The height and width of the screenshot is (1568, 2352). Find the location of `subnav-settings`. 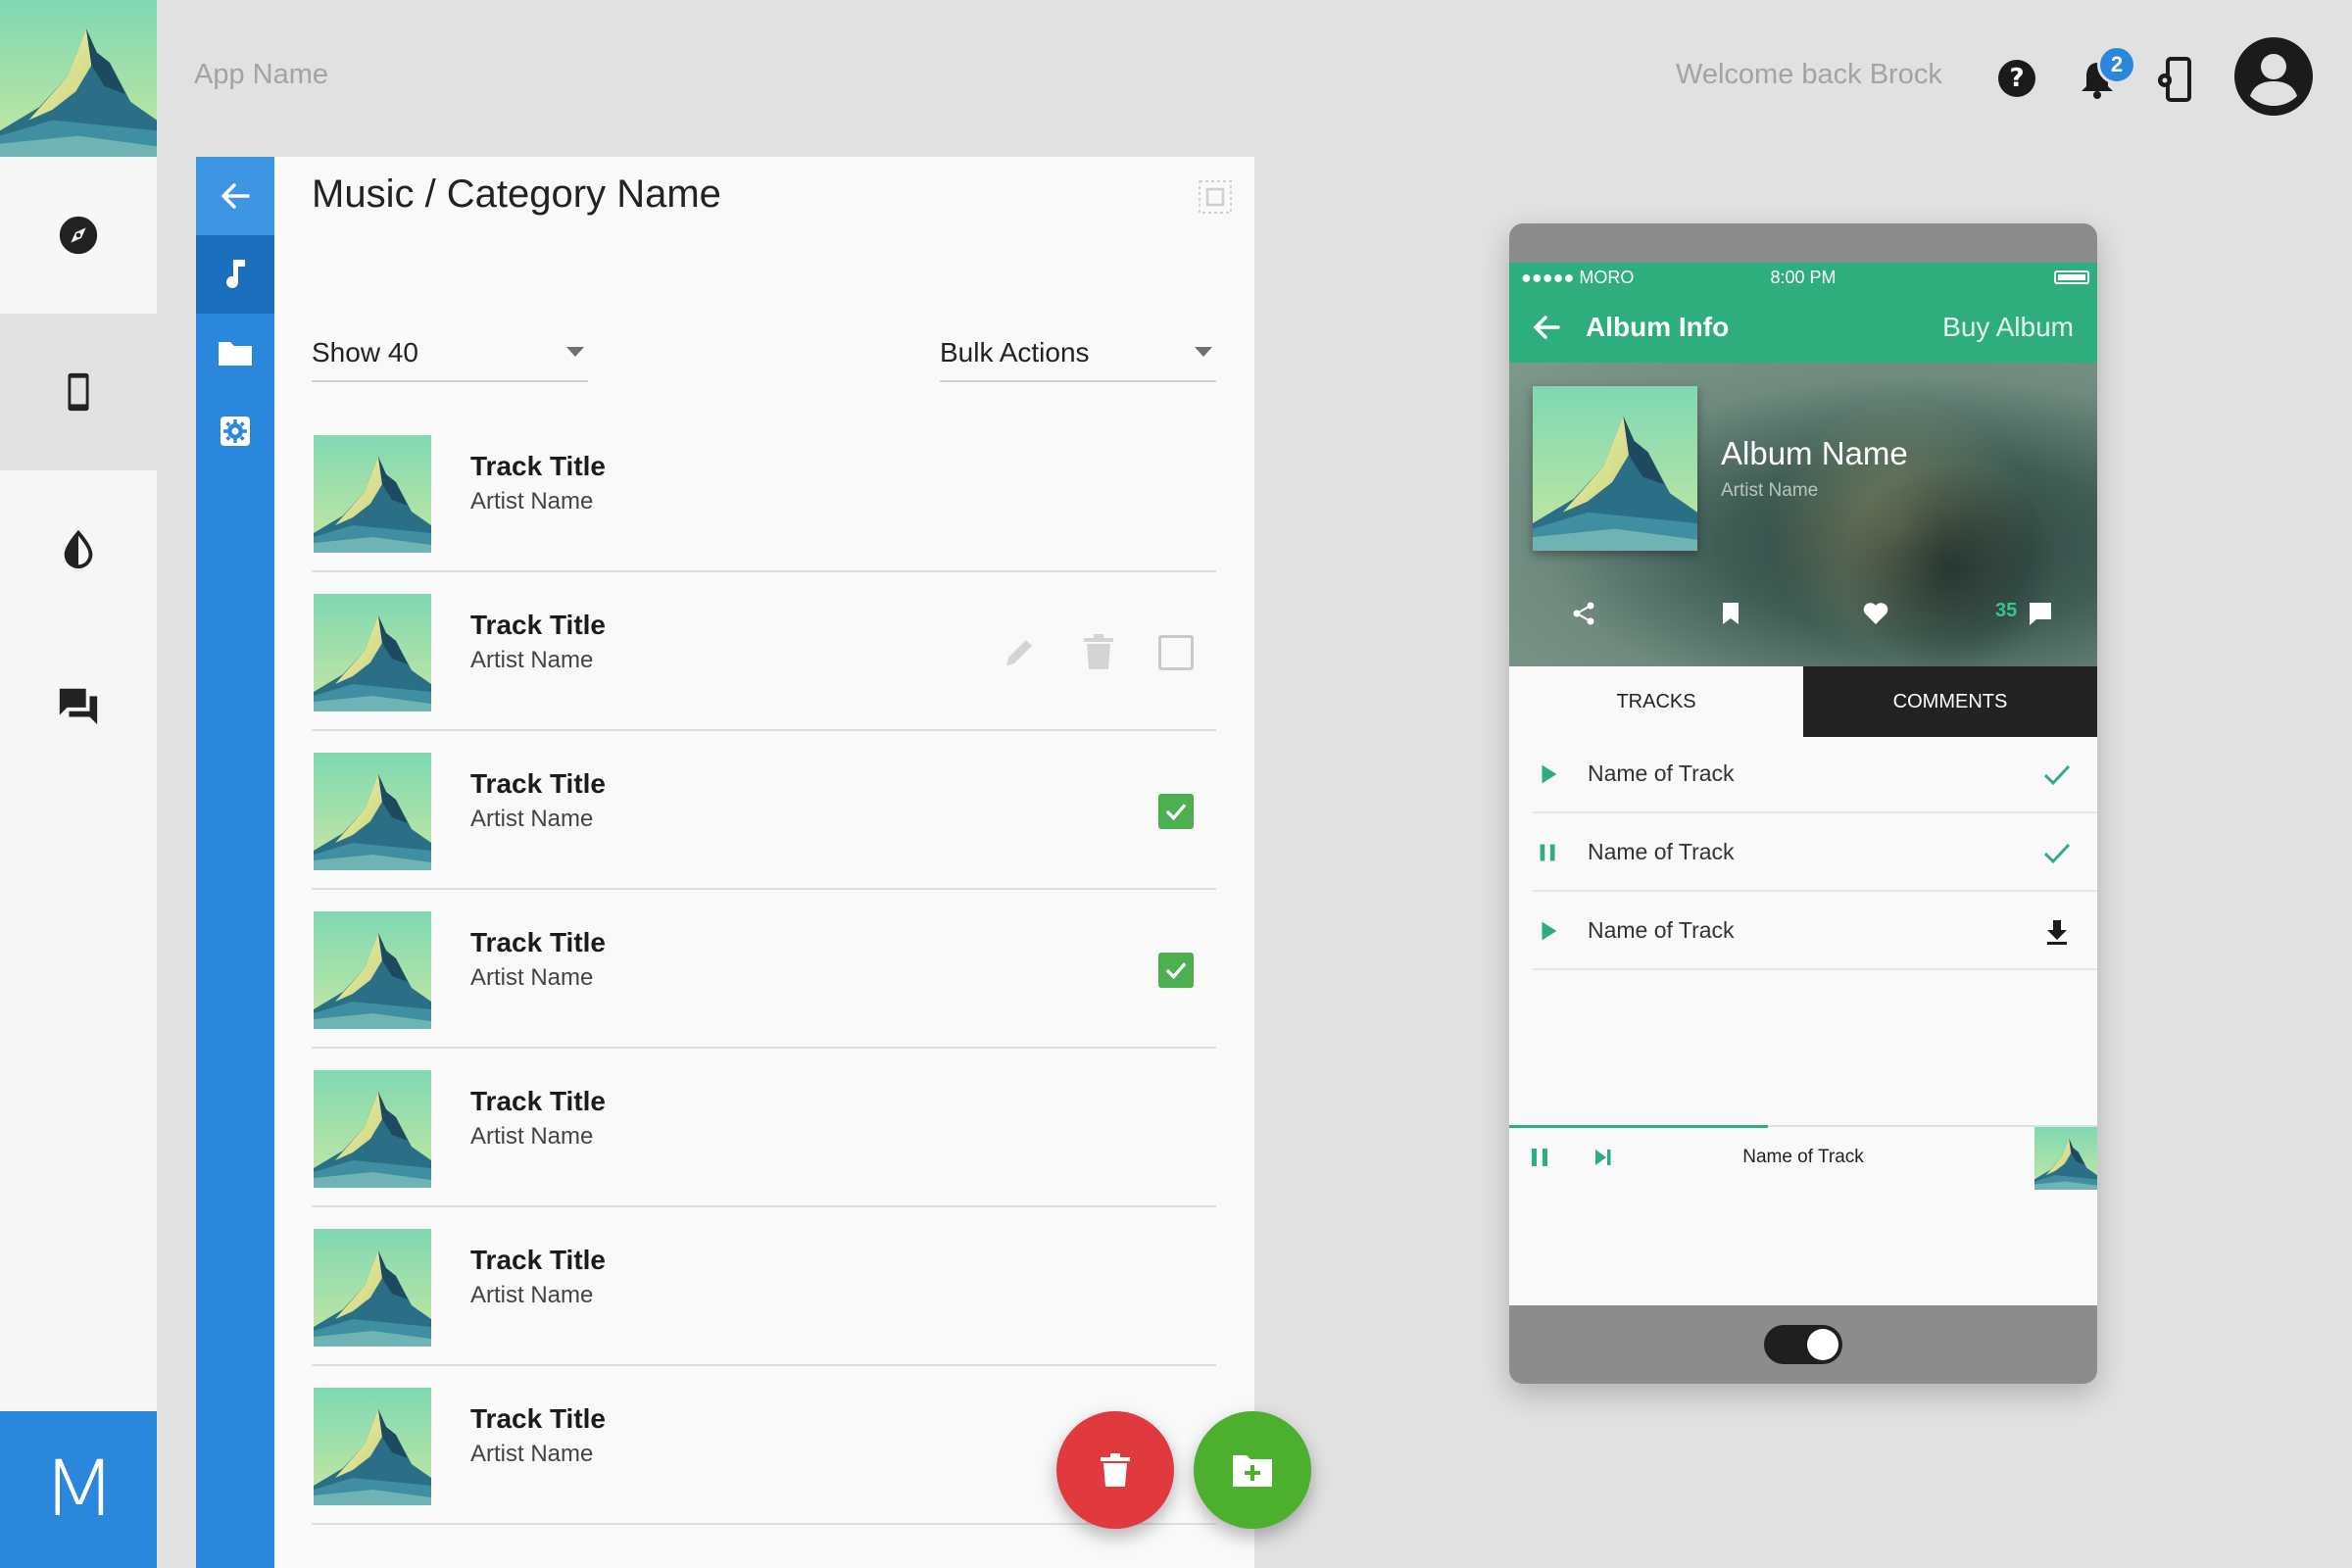

subnav-settings is located at coordinates (235, 431).